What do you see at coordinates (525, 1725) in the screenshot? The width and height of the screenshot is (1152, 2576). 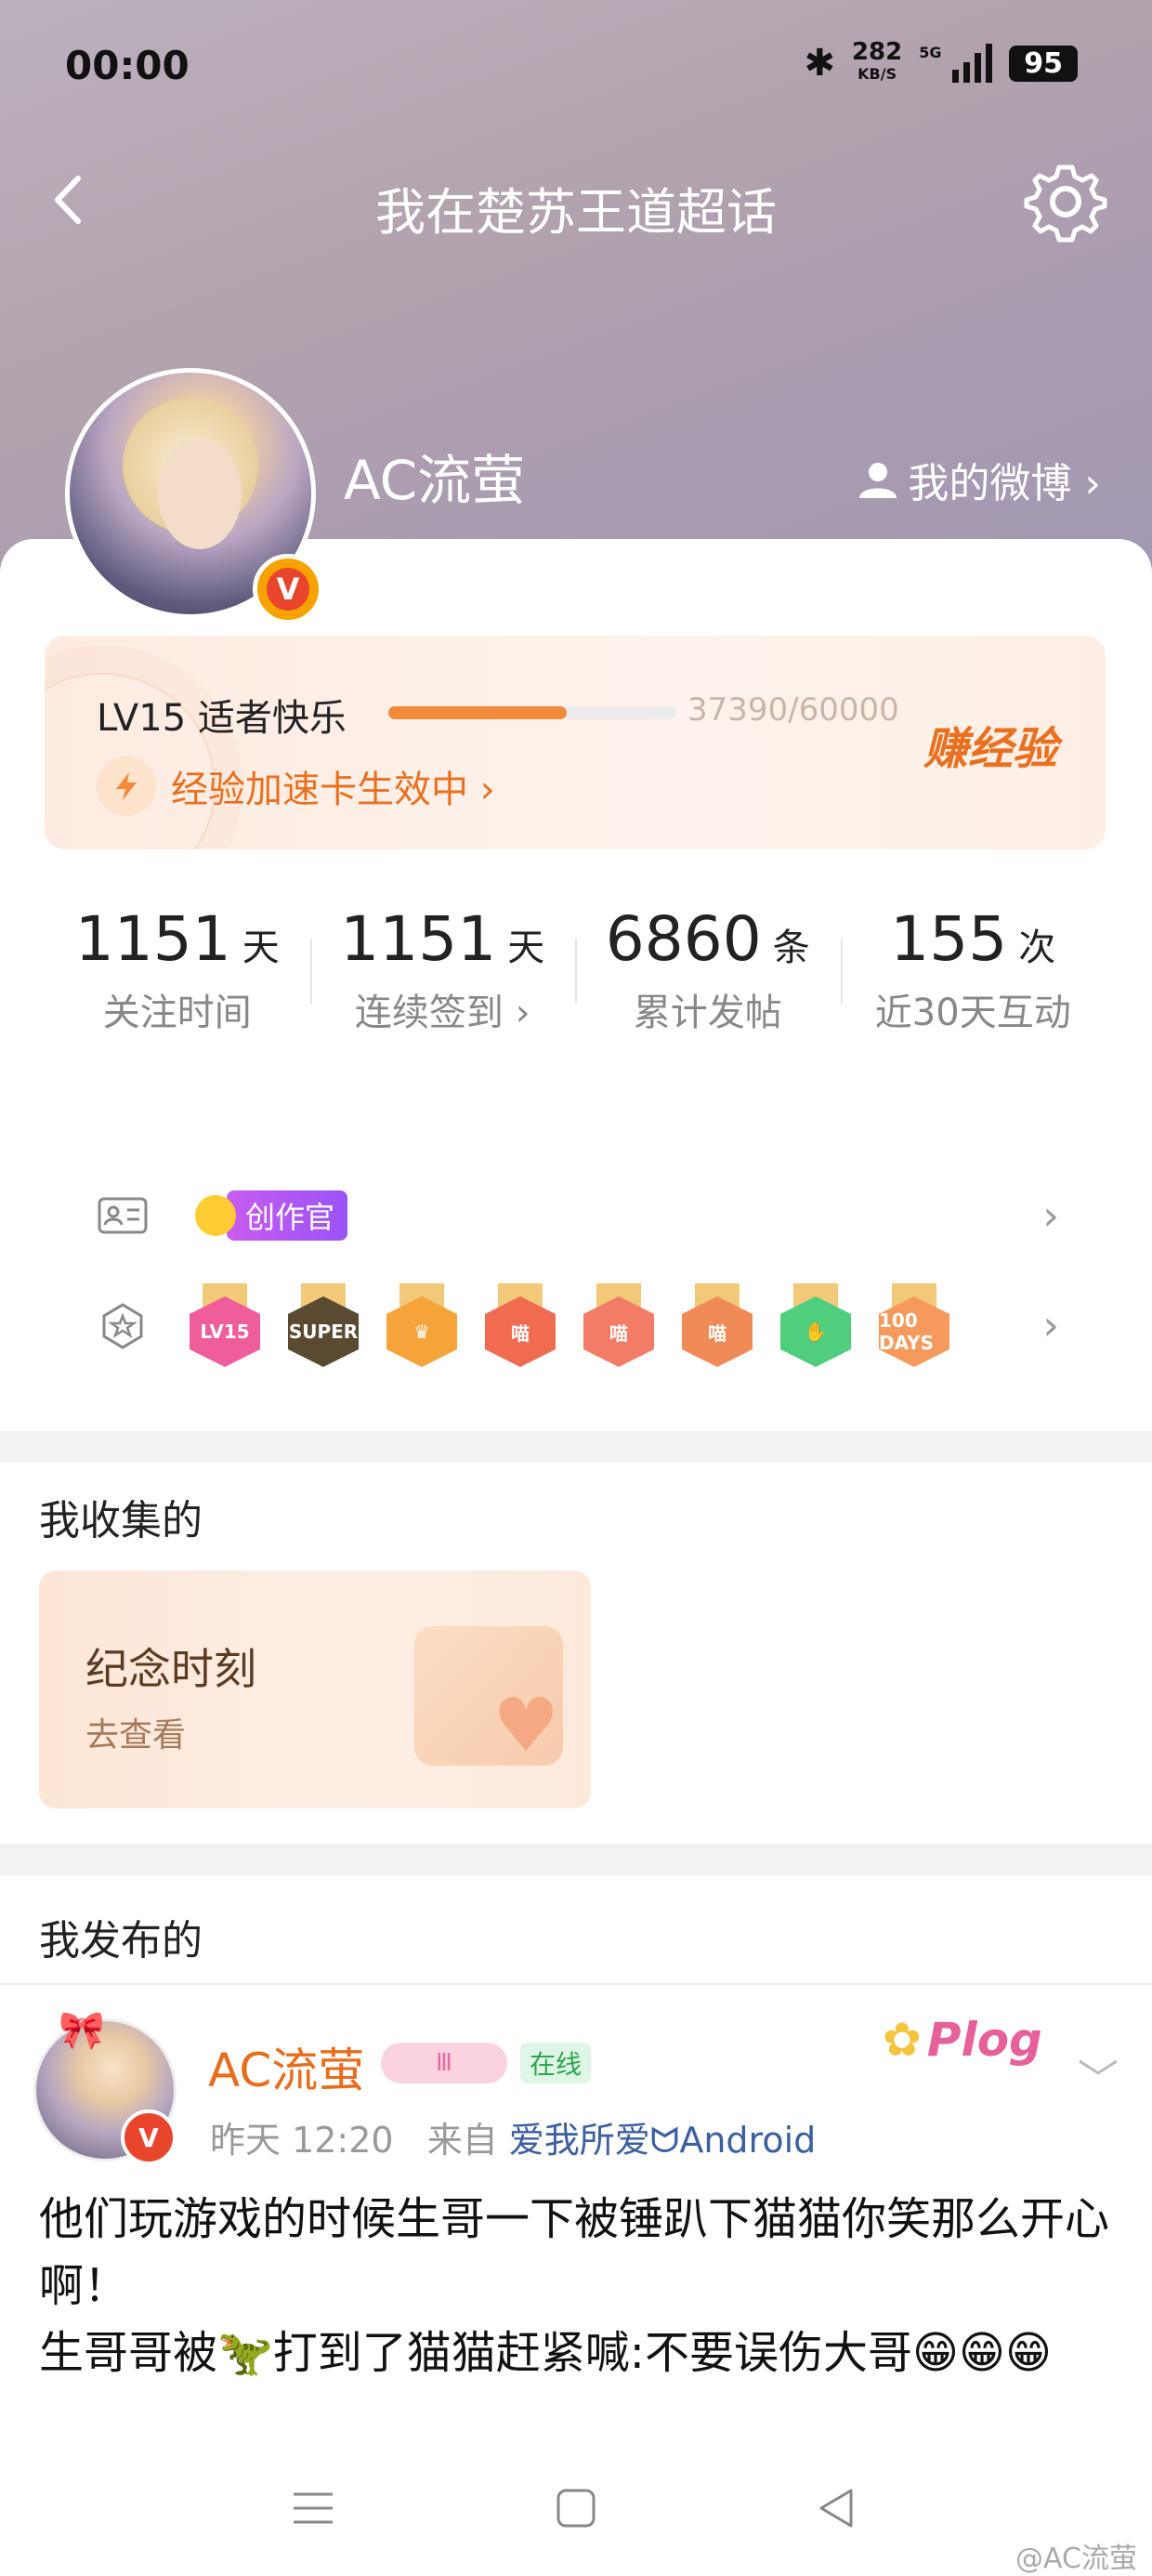 I see `heart-icon: ♥` at bounding box center [525, 1725].